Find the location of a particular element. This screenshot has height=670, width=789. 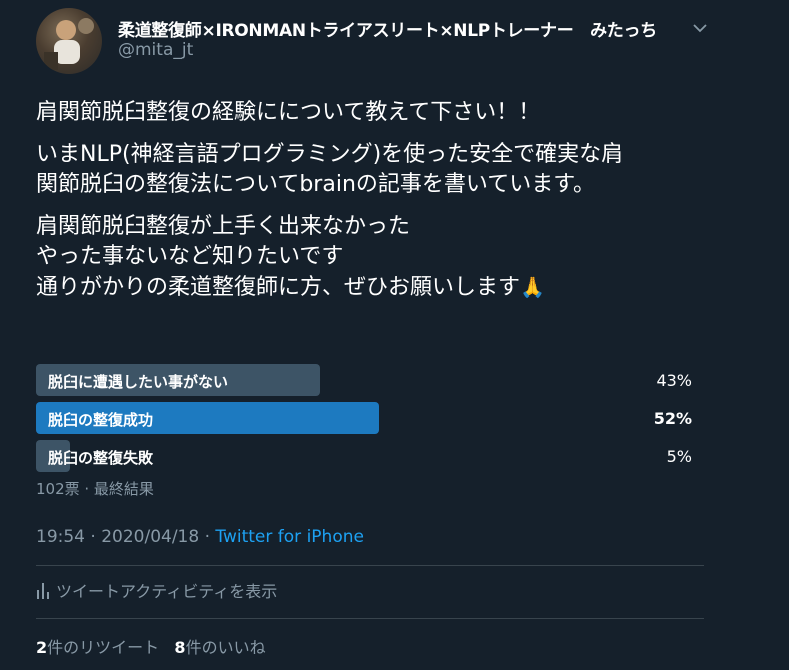

bar-chart-icon is located at coordinates (43, 591).